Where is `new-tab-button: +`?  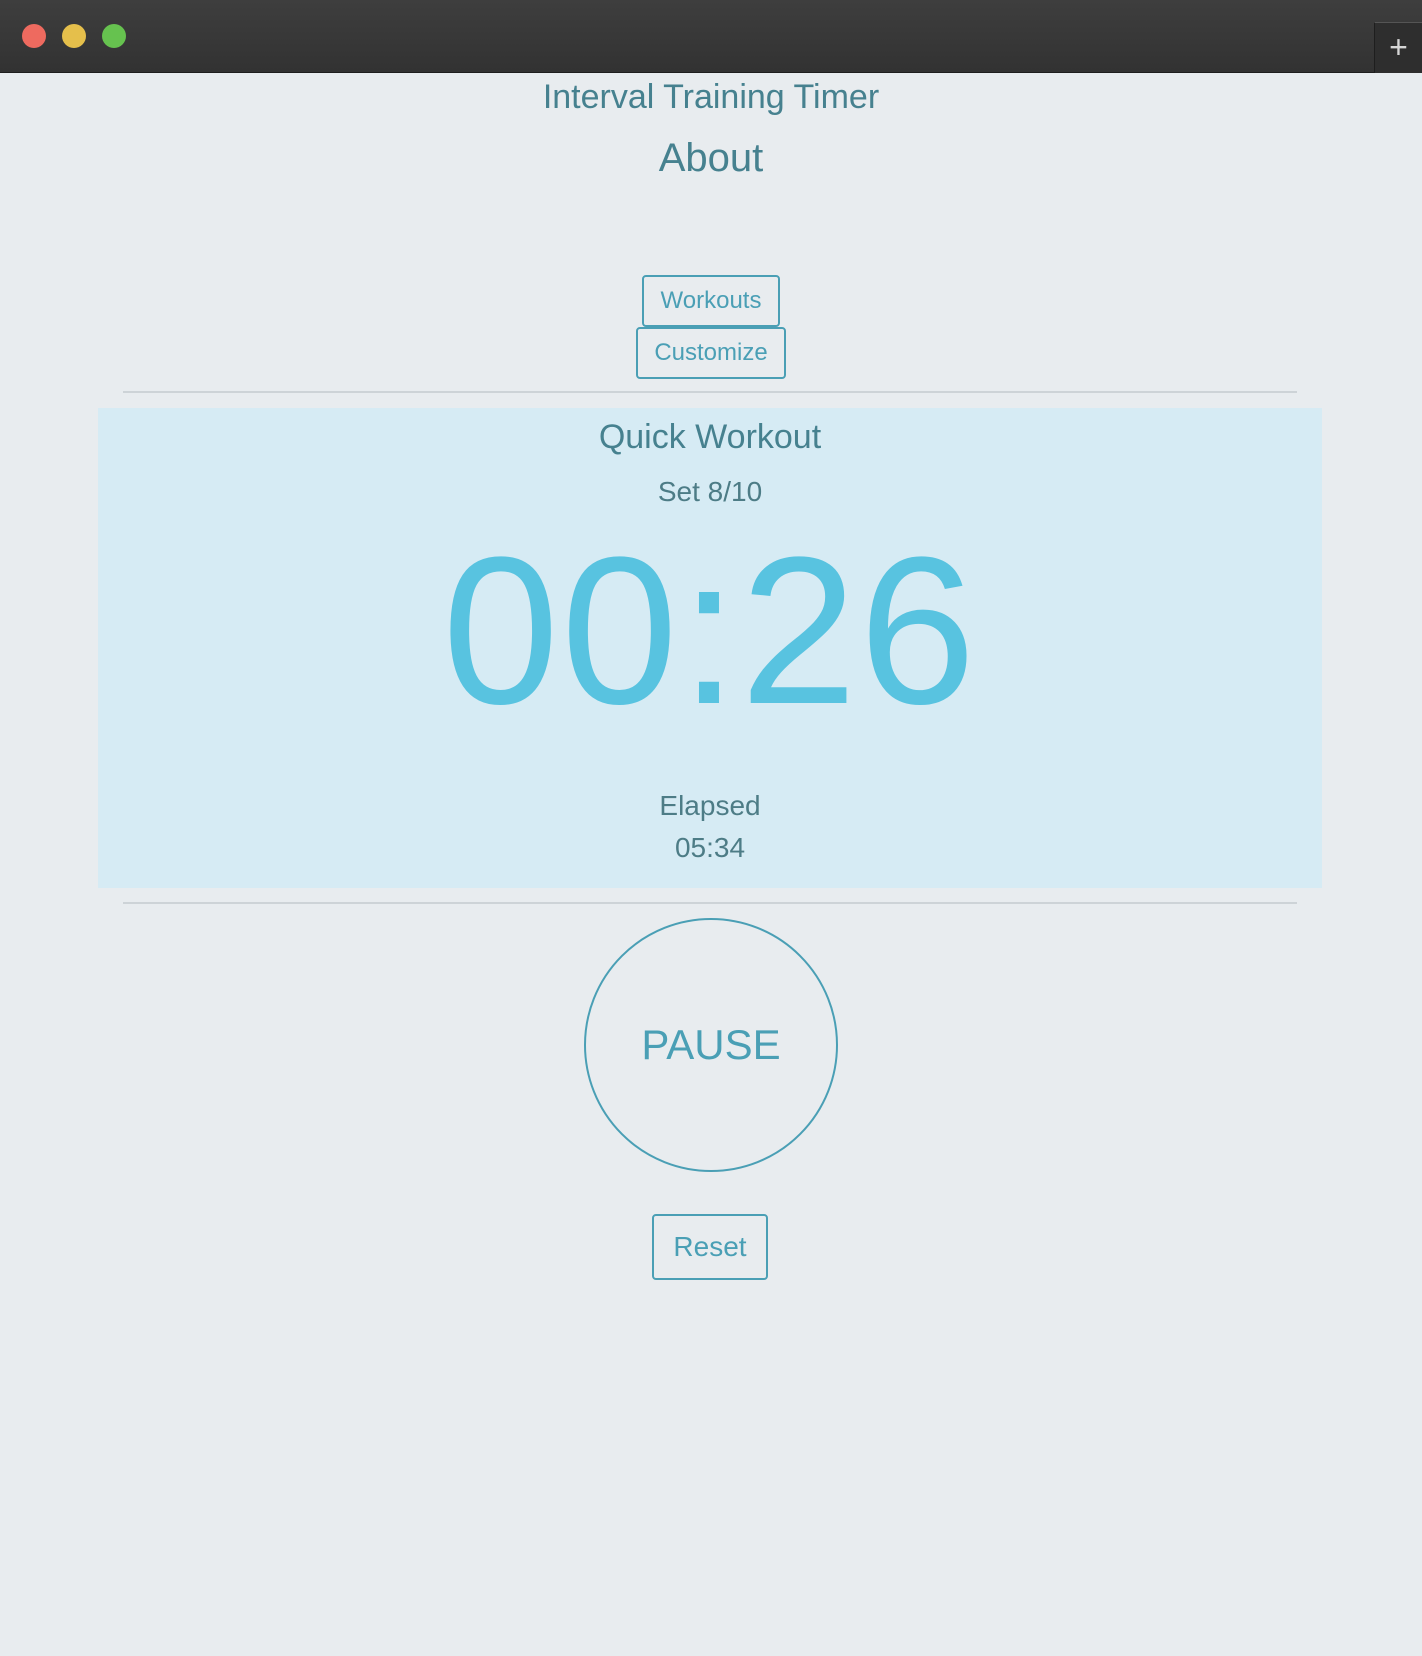 new-tab-button: + is located at coordinates (1398, 47).